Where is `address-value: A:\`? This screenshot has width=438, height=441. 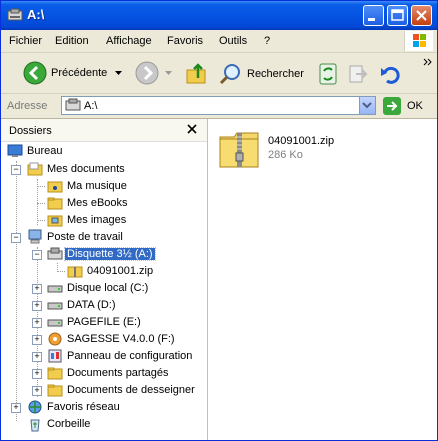 address-value: A:\ is located at coordinates (91, 106).